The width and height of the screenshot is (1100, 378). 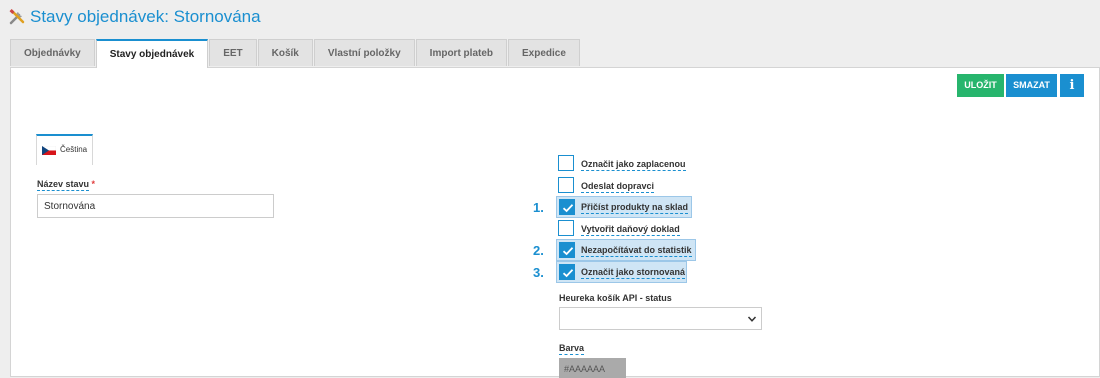 I want to click on required-mark: *, so click(x=93, y=184).